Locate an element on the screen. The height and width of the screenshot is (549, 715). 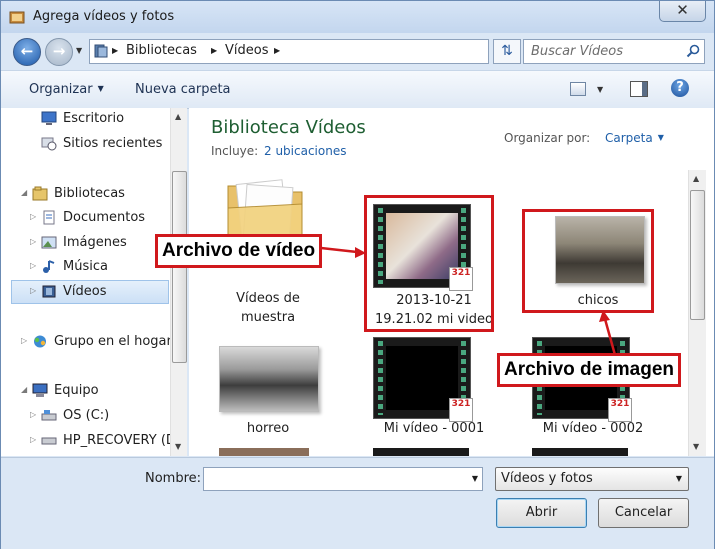
nav-item-label: Escritorio is located at coordinates (94, 118).